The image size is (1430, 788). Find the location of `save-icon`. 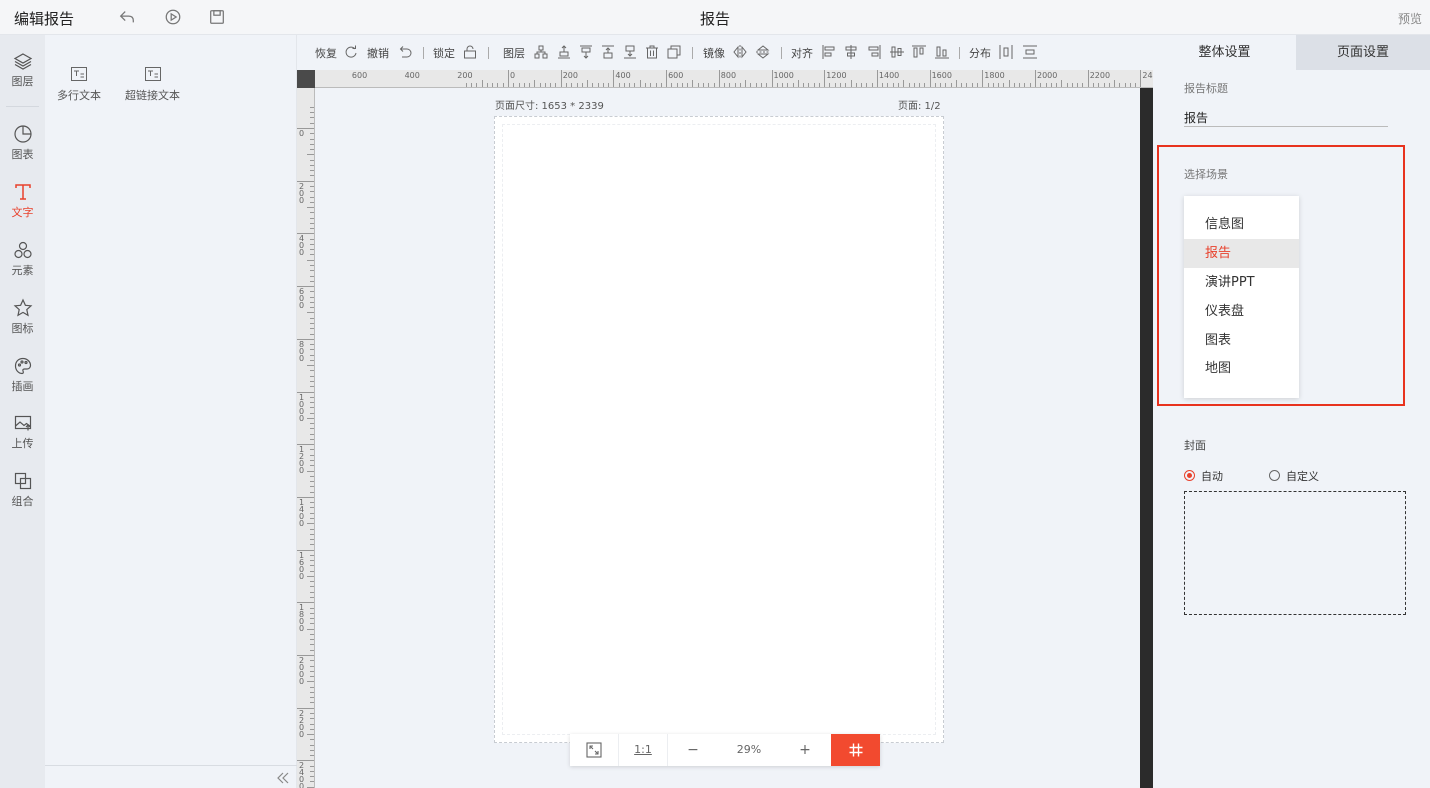

save-icon is located at coordinates (217, 17).